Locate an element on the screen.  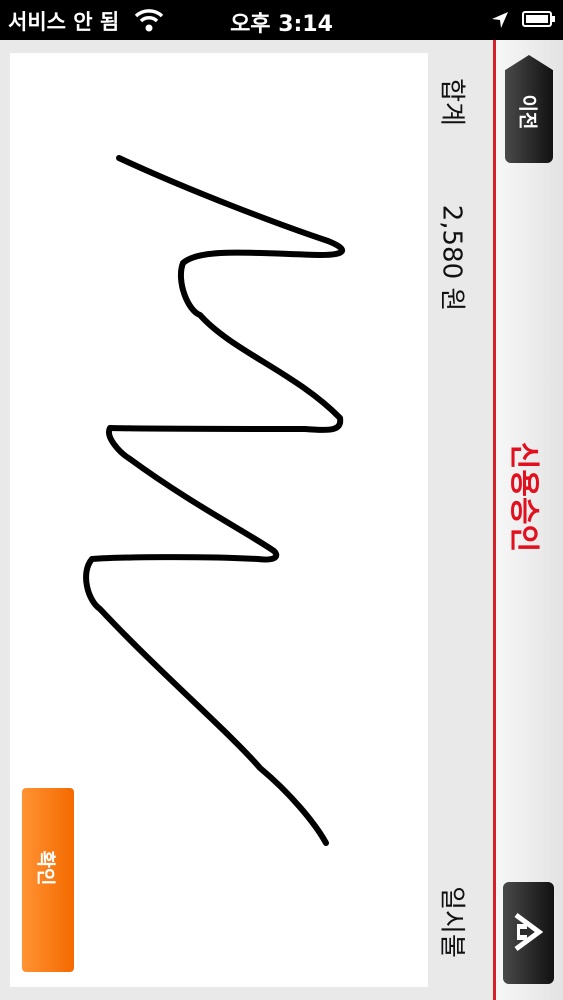
status-bar: 서비스 안 됨 오후 3:14 is located at coordinates (281, 20).